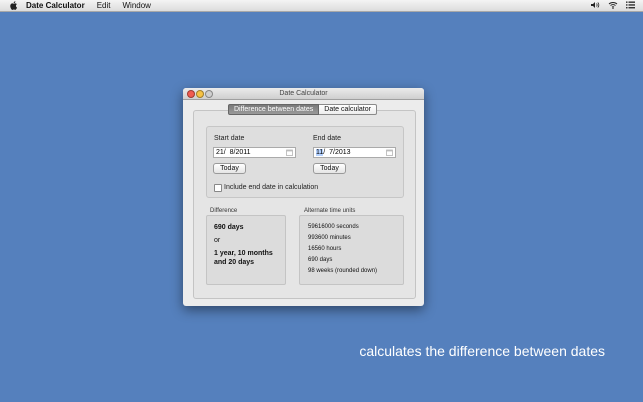 The height and width of the screenshot is (402, 643). Describe the element at coordinates (329, 168) in the screenshot. I see `end-today-button: Today` at that location.